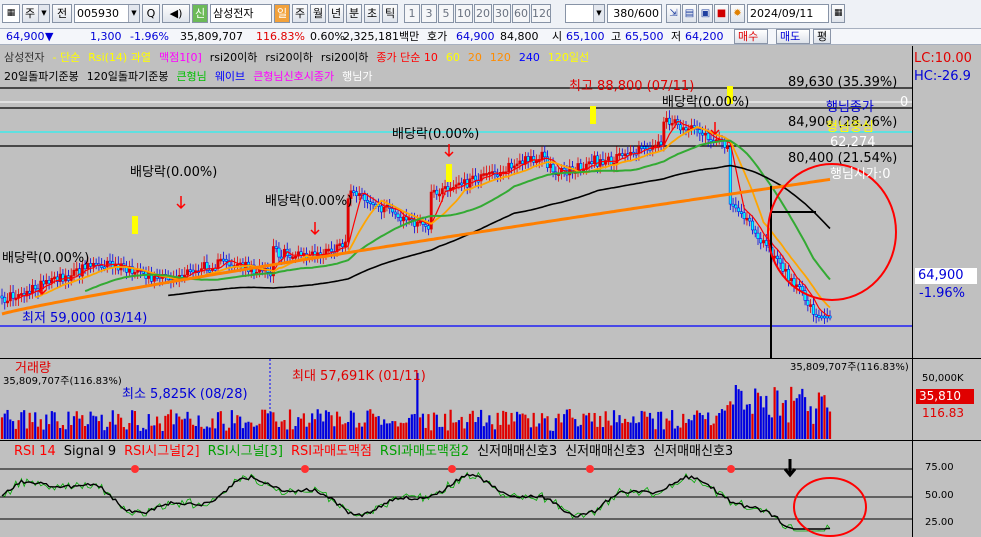  What do you see at coordinates (689, 13) in the screenshot?
I see `chart-settings-icon: ▤` at bounding box center [689, 13].